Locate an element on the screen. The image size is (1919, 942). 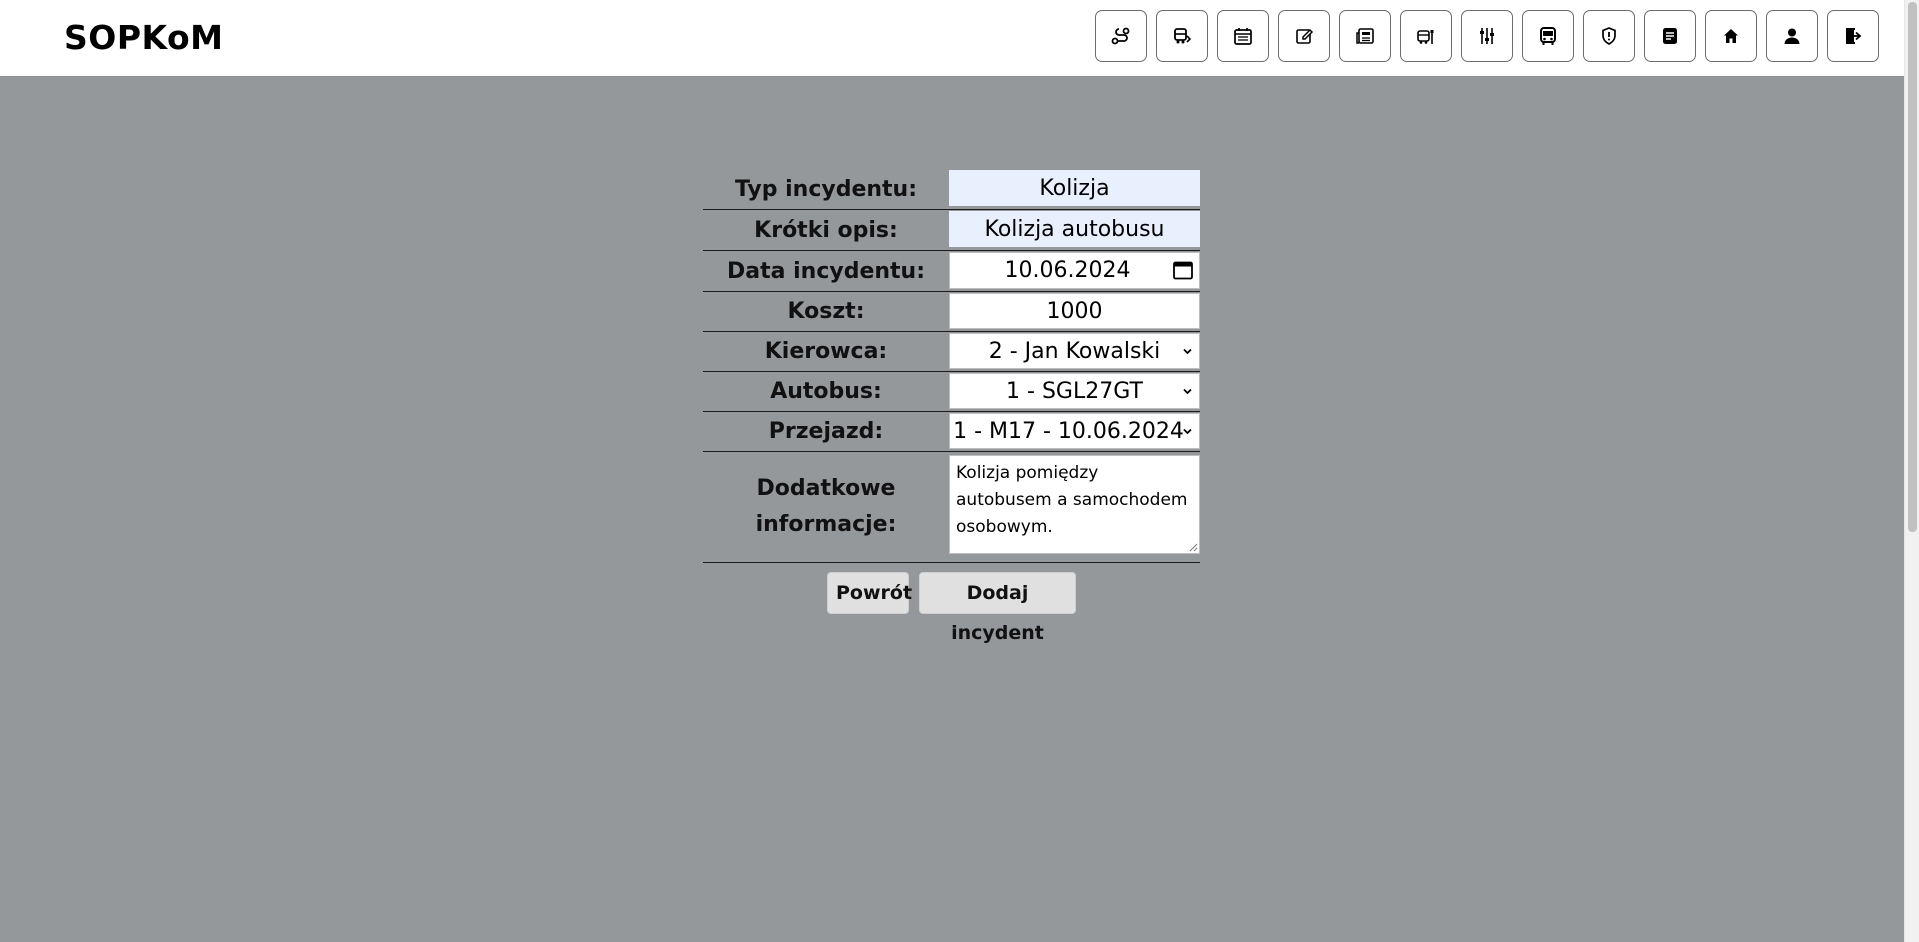
trip-label: Przejazd: is located at coordinates (826, 431).